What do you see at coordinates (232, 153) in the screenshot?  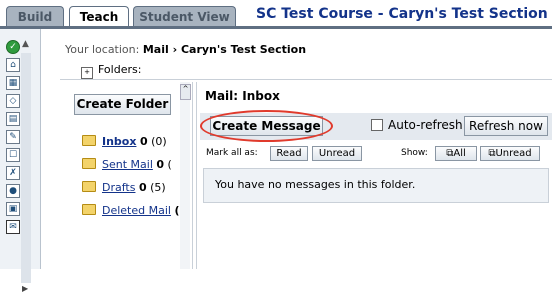 I see `mark-all-label: Mark all as:` at bounding box center [232, 153].